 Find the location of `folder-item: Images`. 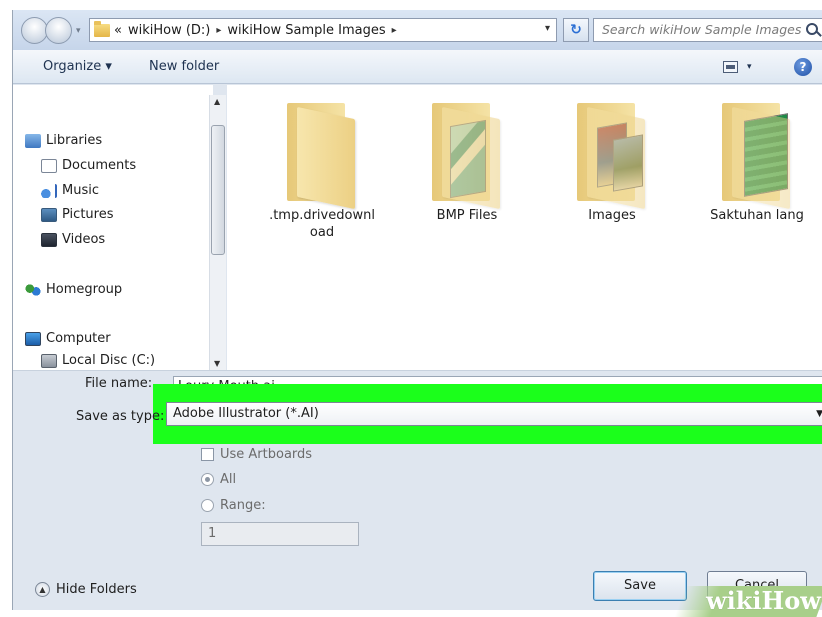

folder-item: Images is located at coordinates (612, 159).